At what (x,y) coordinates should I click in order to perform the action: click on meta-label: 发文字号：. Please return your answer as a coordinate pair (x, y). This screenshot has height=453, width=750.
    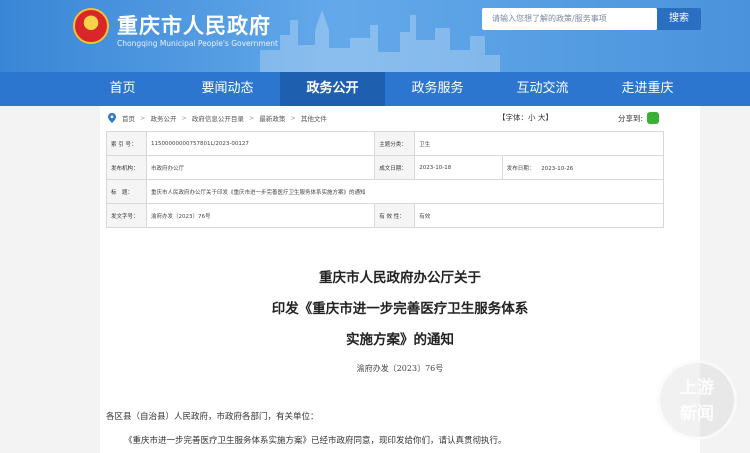
    Looking at the image, I should click on (126, 215).